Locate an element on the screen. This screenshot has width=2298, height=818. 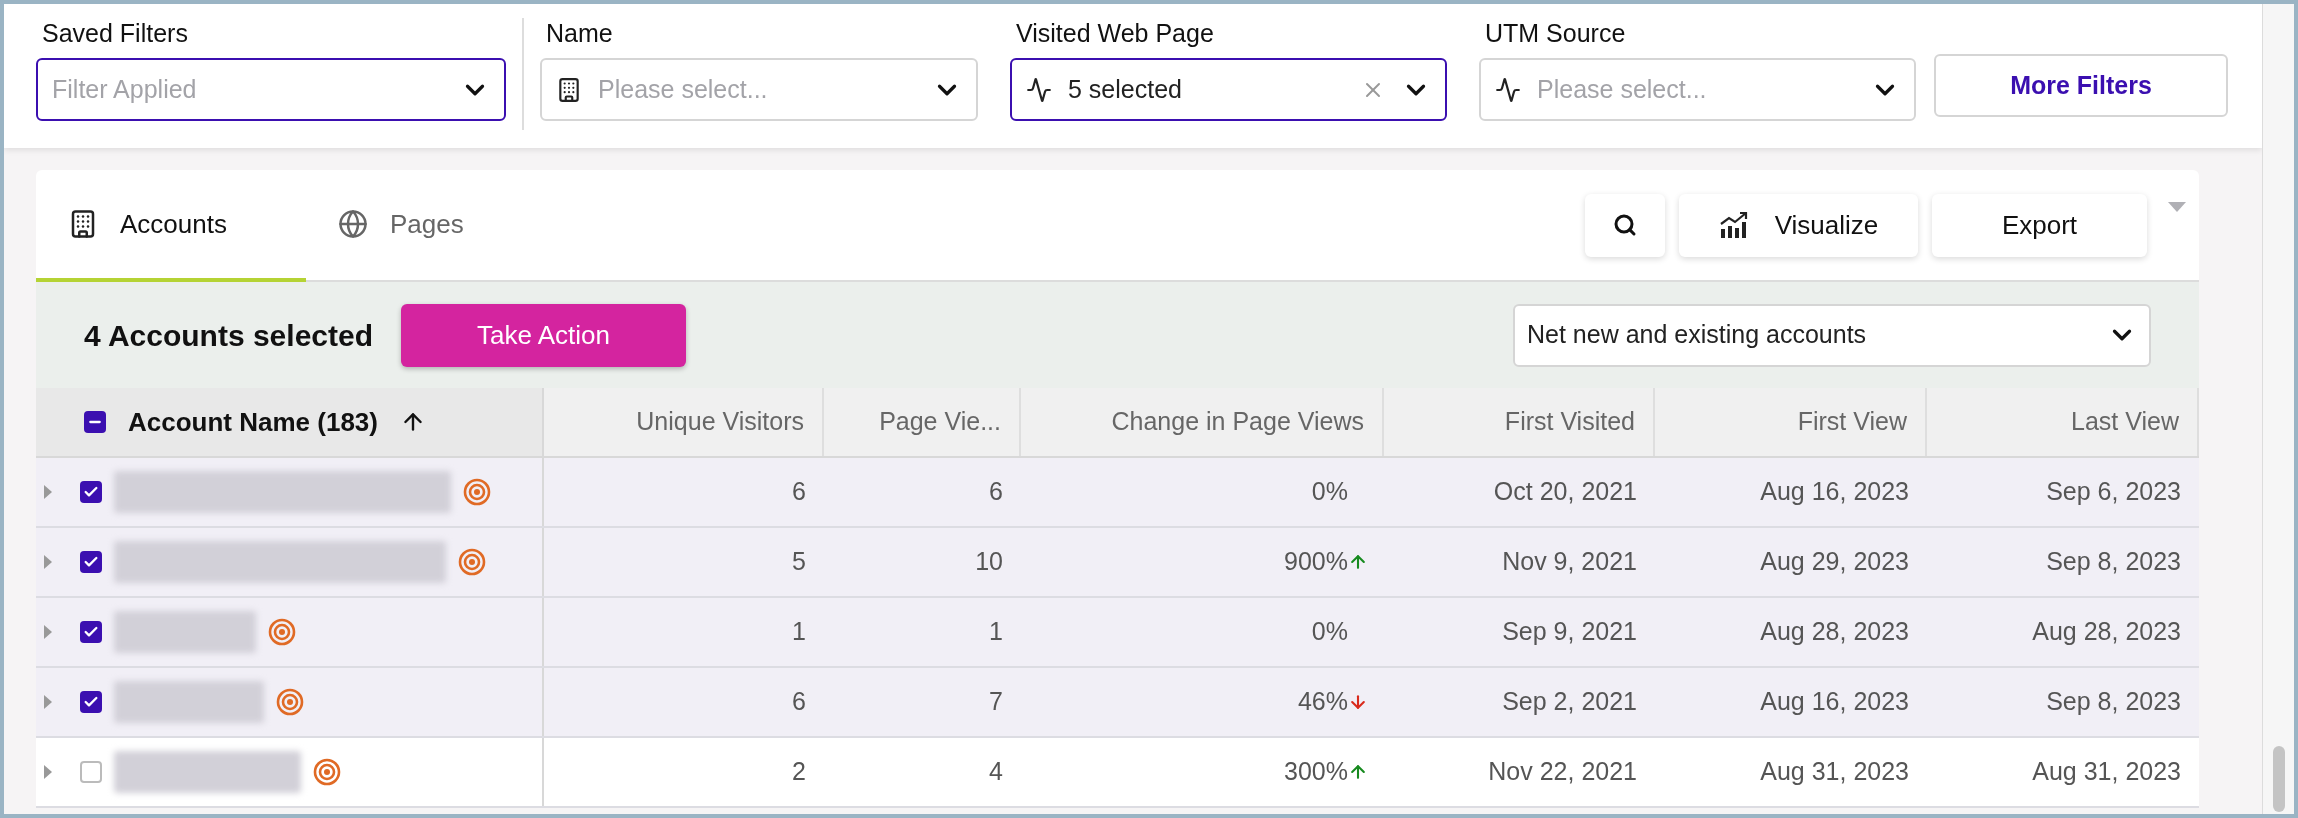
table-row: 6 6 0% Oct 20, 2021 Aug 16, 2023 Sep 6, 2023 is located at coordinates (1117, 493).